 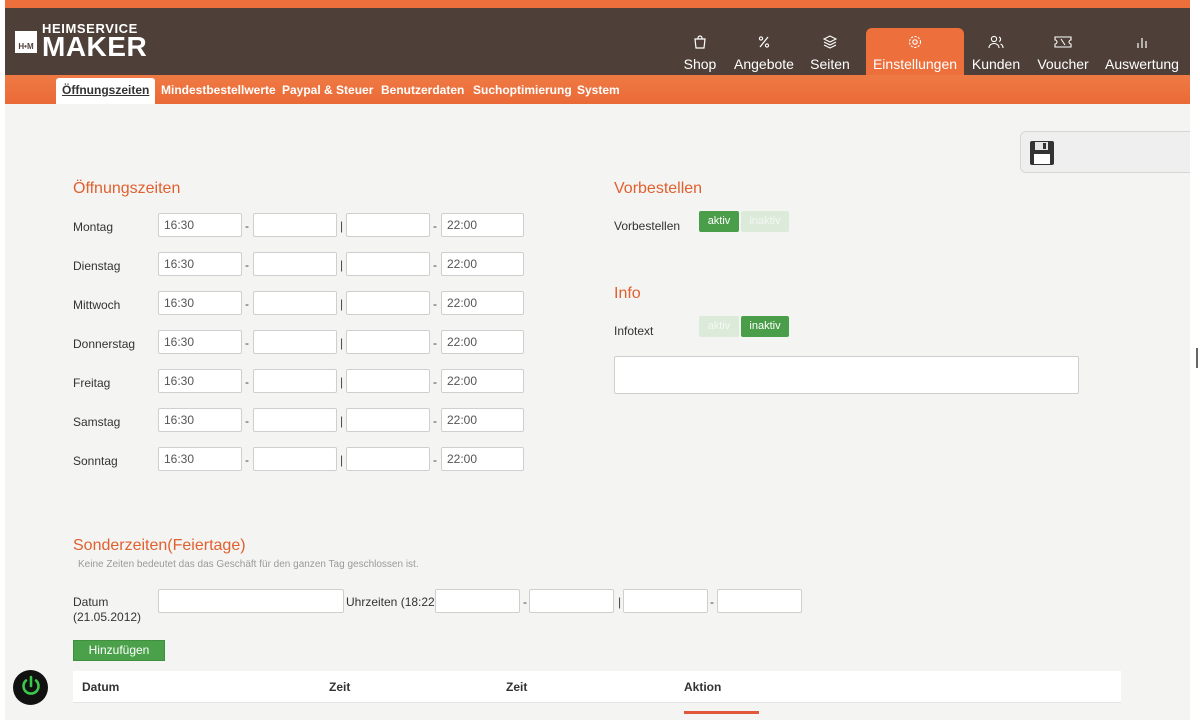 I want to click on special-from1-input, so click(x=477, y=601).